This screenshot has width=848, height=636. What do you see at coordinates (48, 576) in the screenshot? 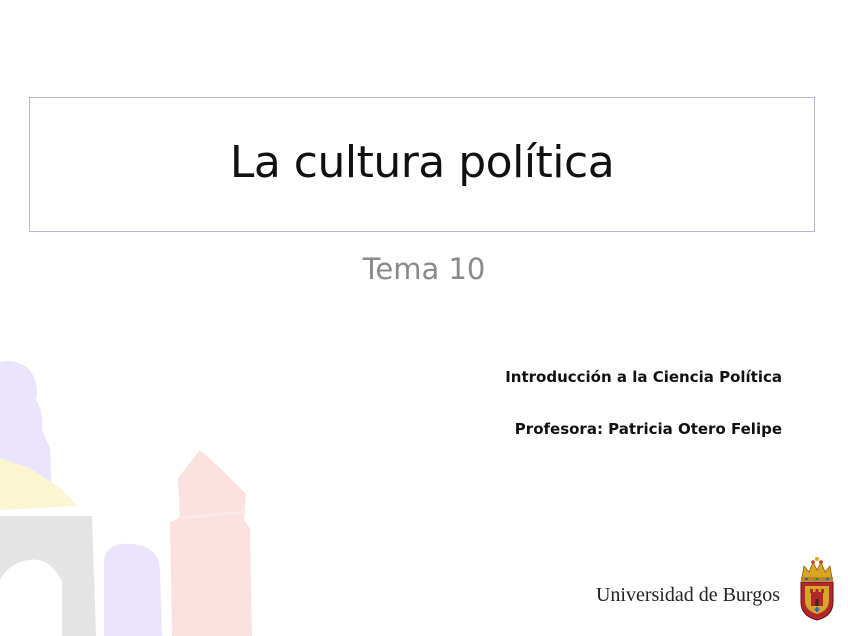
I see `deco-gray-arch` at bounding box center [48, 576].